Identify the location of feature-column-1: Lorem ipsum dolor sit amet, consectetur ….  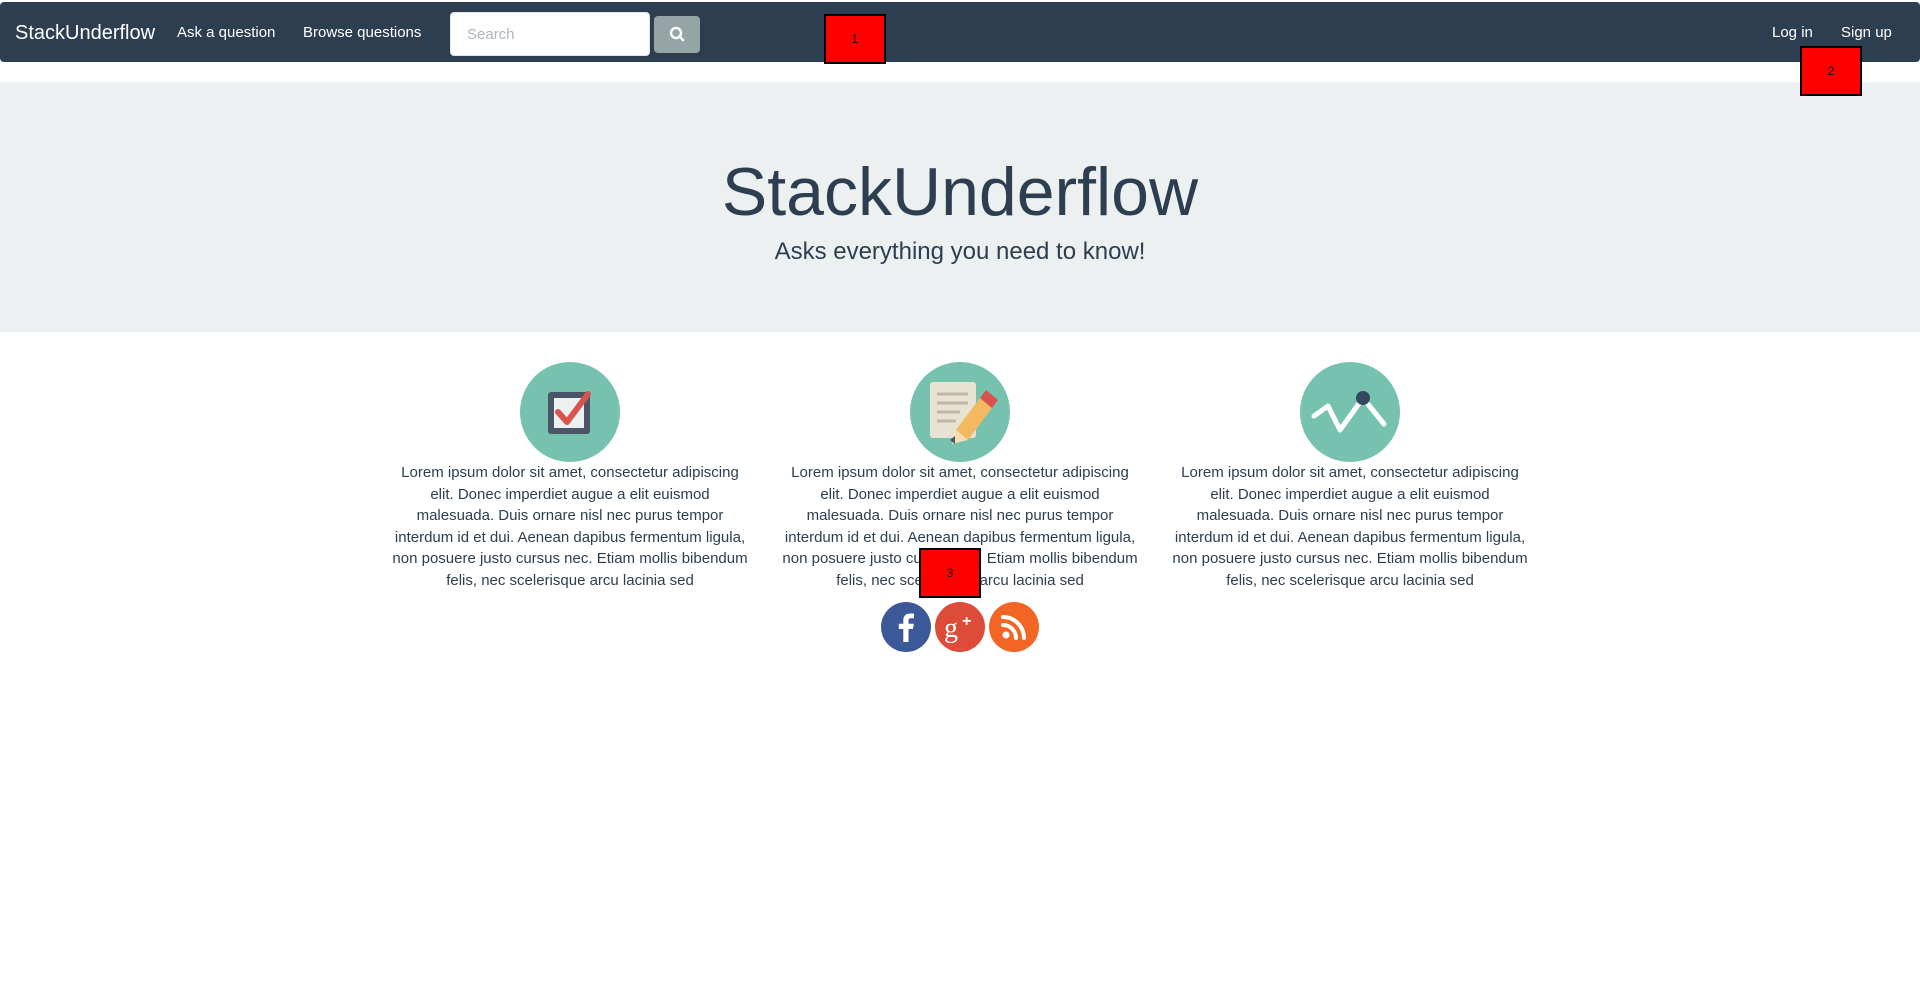
(570, 476).